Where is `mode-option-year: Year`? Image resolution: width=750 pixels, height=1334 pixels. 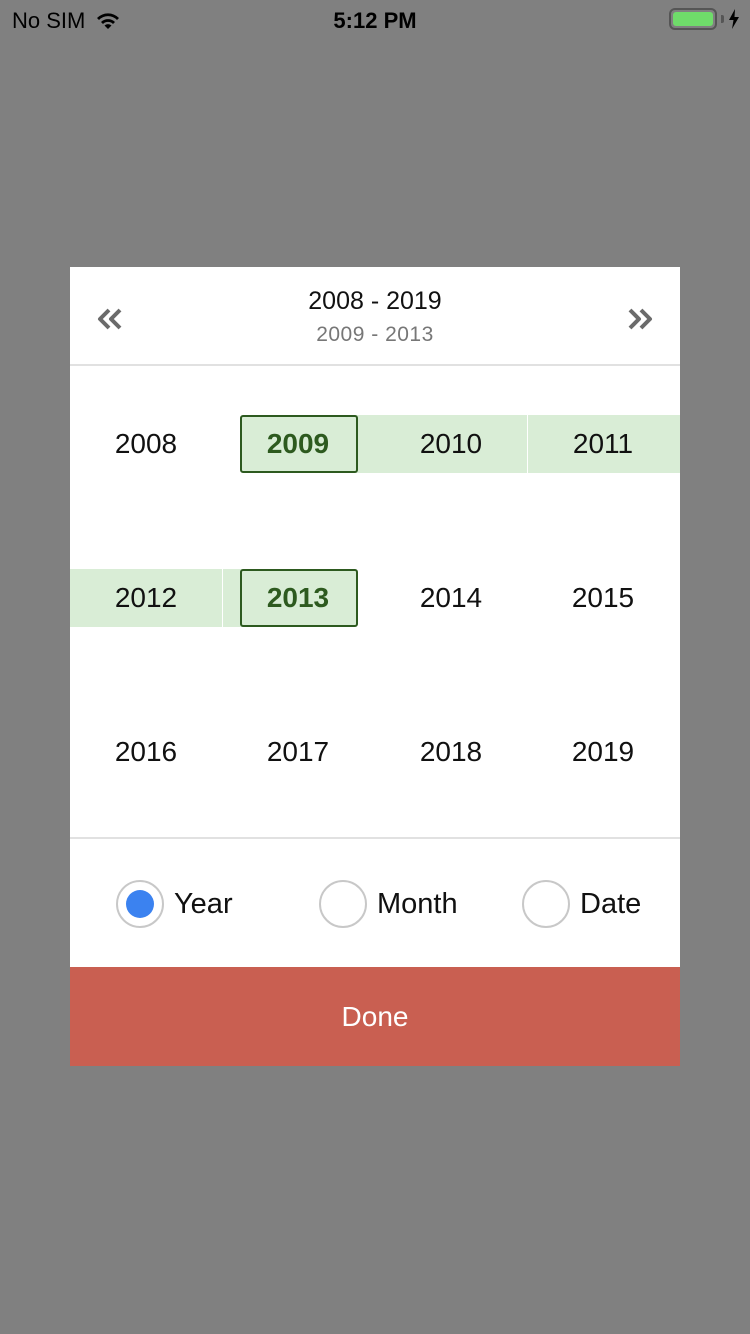
mode-option-year: Year is located at coordinates (174, 904).